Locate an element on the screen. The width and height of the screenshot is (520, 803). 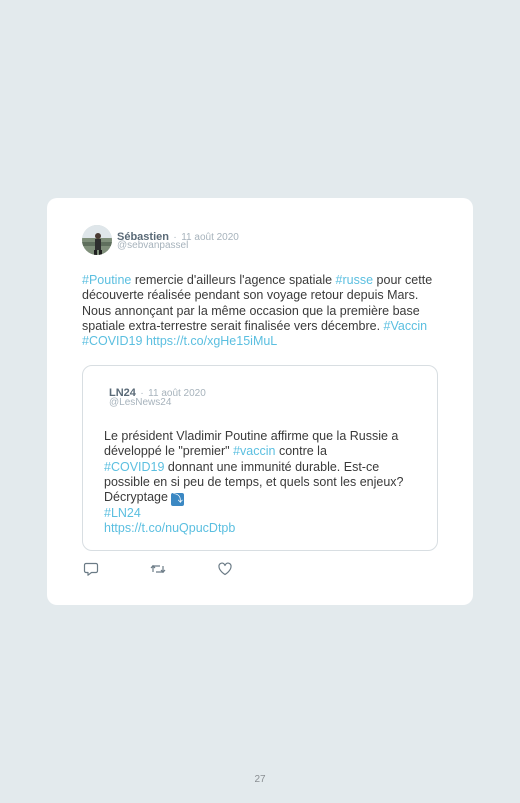
tweet-text-part: remercie d'ailleurs l'agence spatiale is located at coordinates (233, 280).